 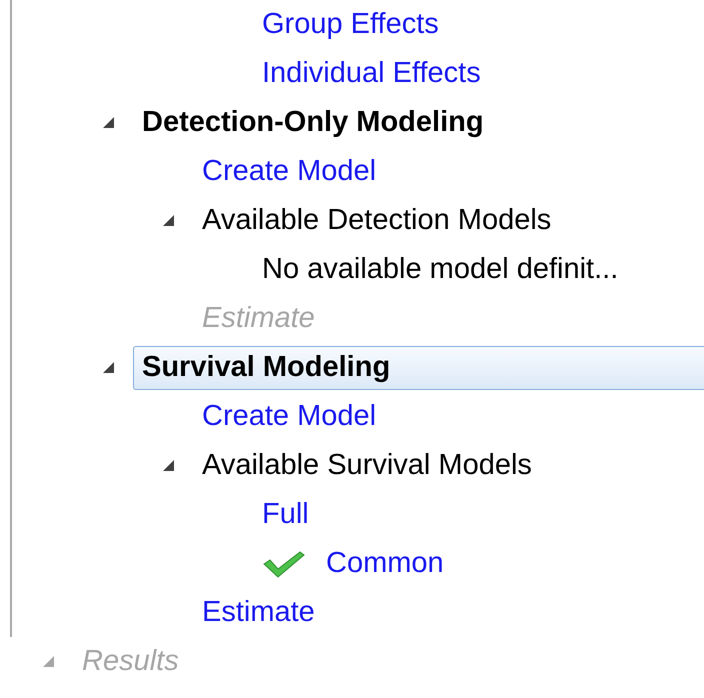 I want to click on tree-item: Survival Modeling, so click(x=418, y=368).